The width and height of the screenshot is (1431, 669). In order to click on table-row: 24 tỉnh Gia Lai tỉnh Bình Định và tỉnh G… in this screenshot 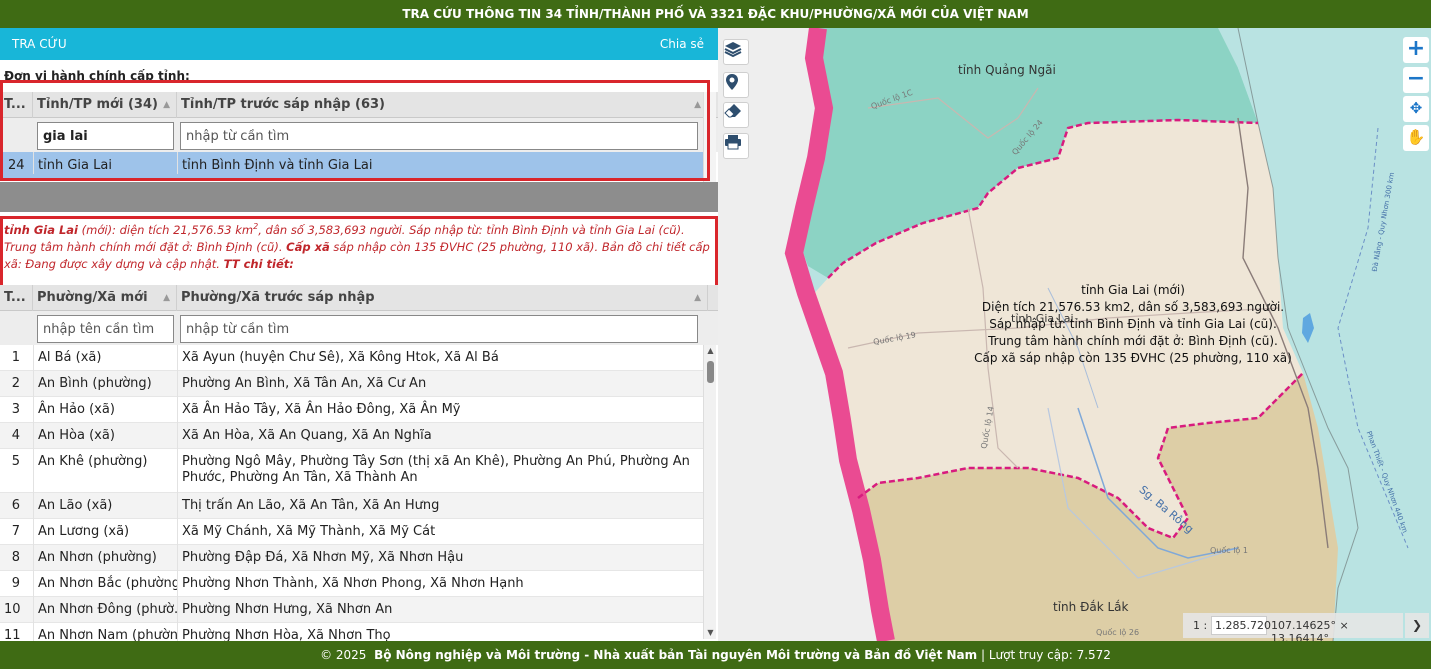, I will do `click(354, 166)`.